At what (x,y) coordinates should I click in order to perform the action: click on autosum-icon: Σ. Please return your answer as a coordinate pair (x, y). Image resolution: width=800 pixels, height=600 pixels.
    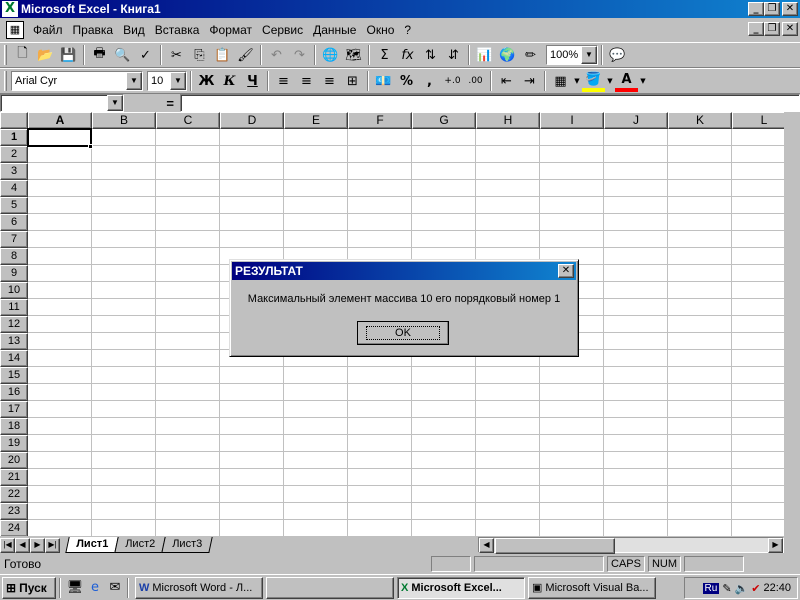
    Looking at the image, I should click on (384, 55).